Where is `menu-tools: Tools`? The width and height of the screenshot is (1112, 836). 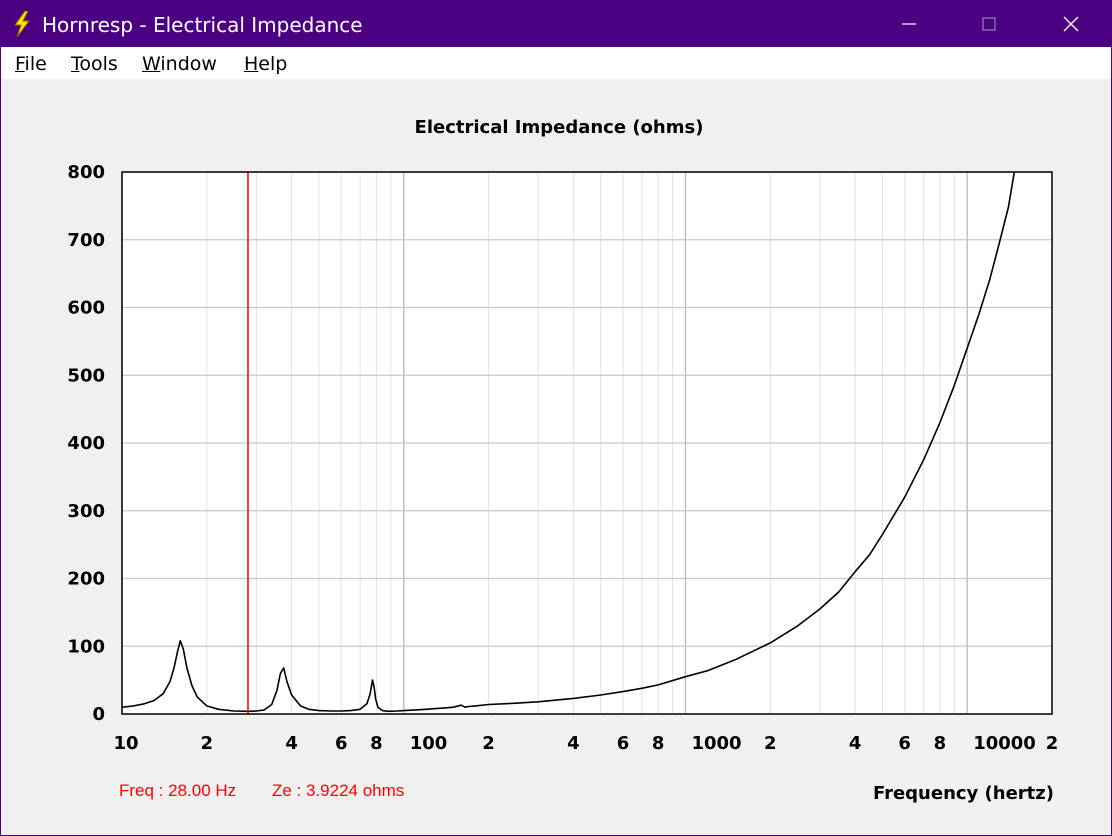 menu-tools: Tools is located at coordinates (94, 64).